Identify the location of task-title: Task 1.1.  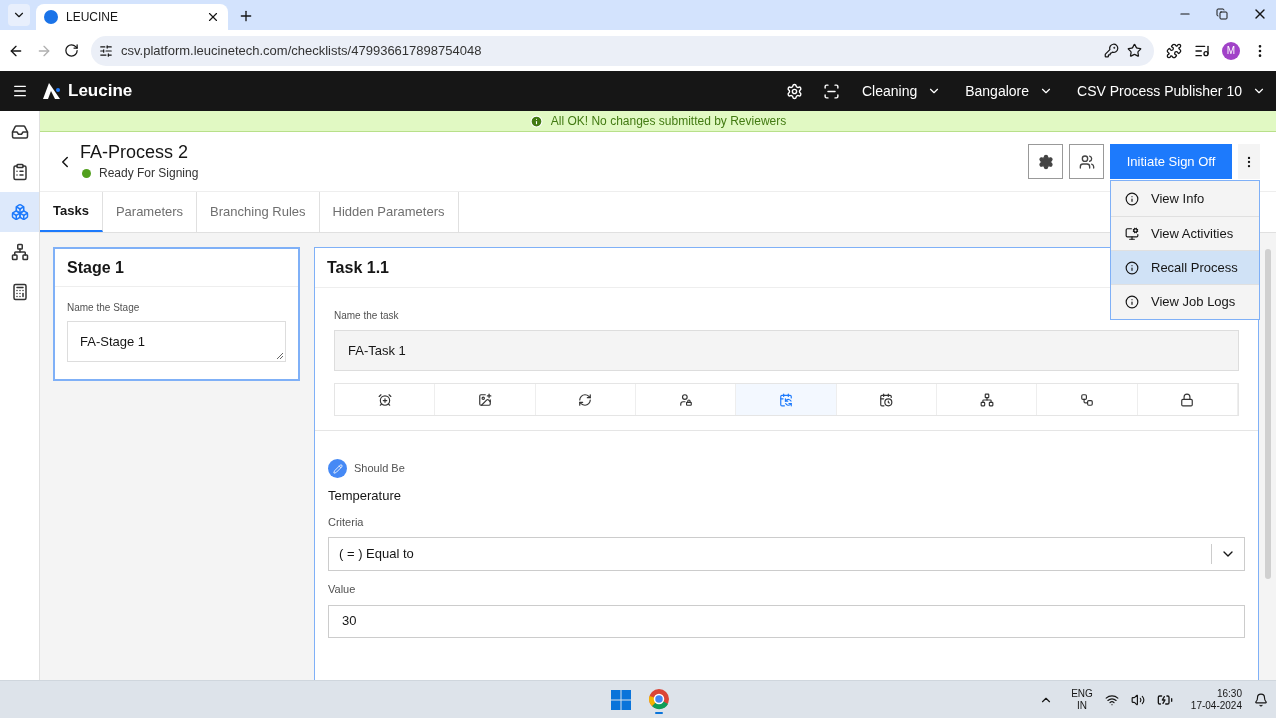
(358, 267).